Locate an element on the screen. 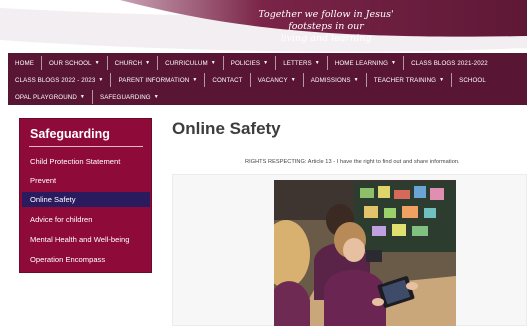  sidebar-title: Safeguarding is located at coordinates (70, 134).